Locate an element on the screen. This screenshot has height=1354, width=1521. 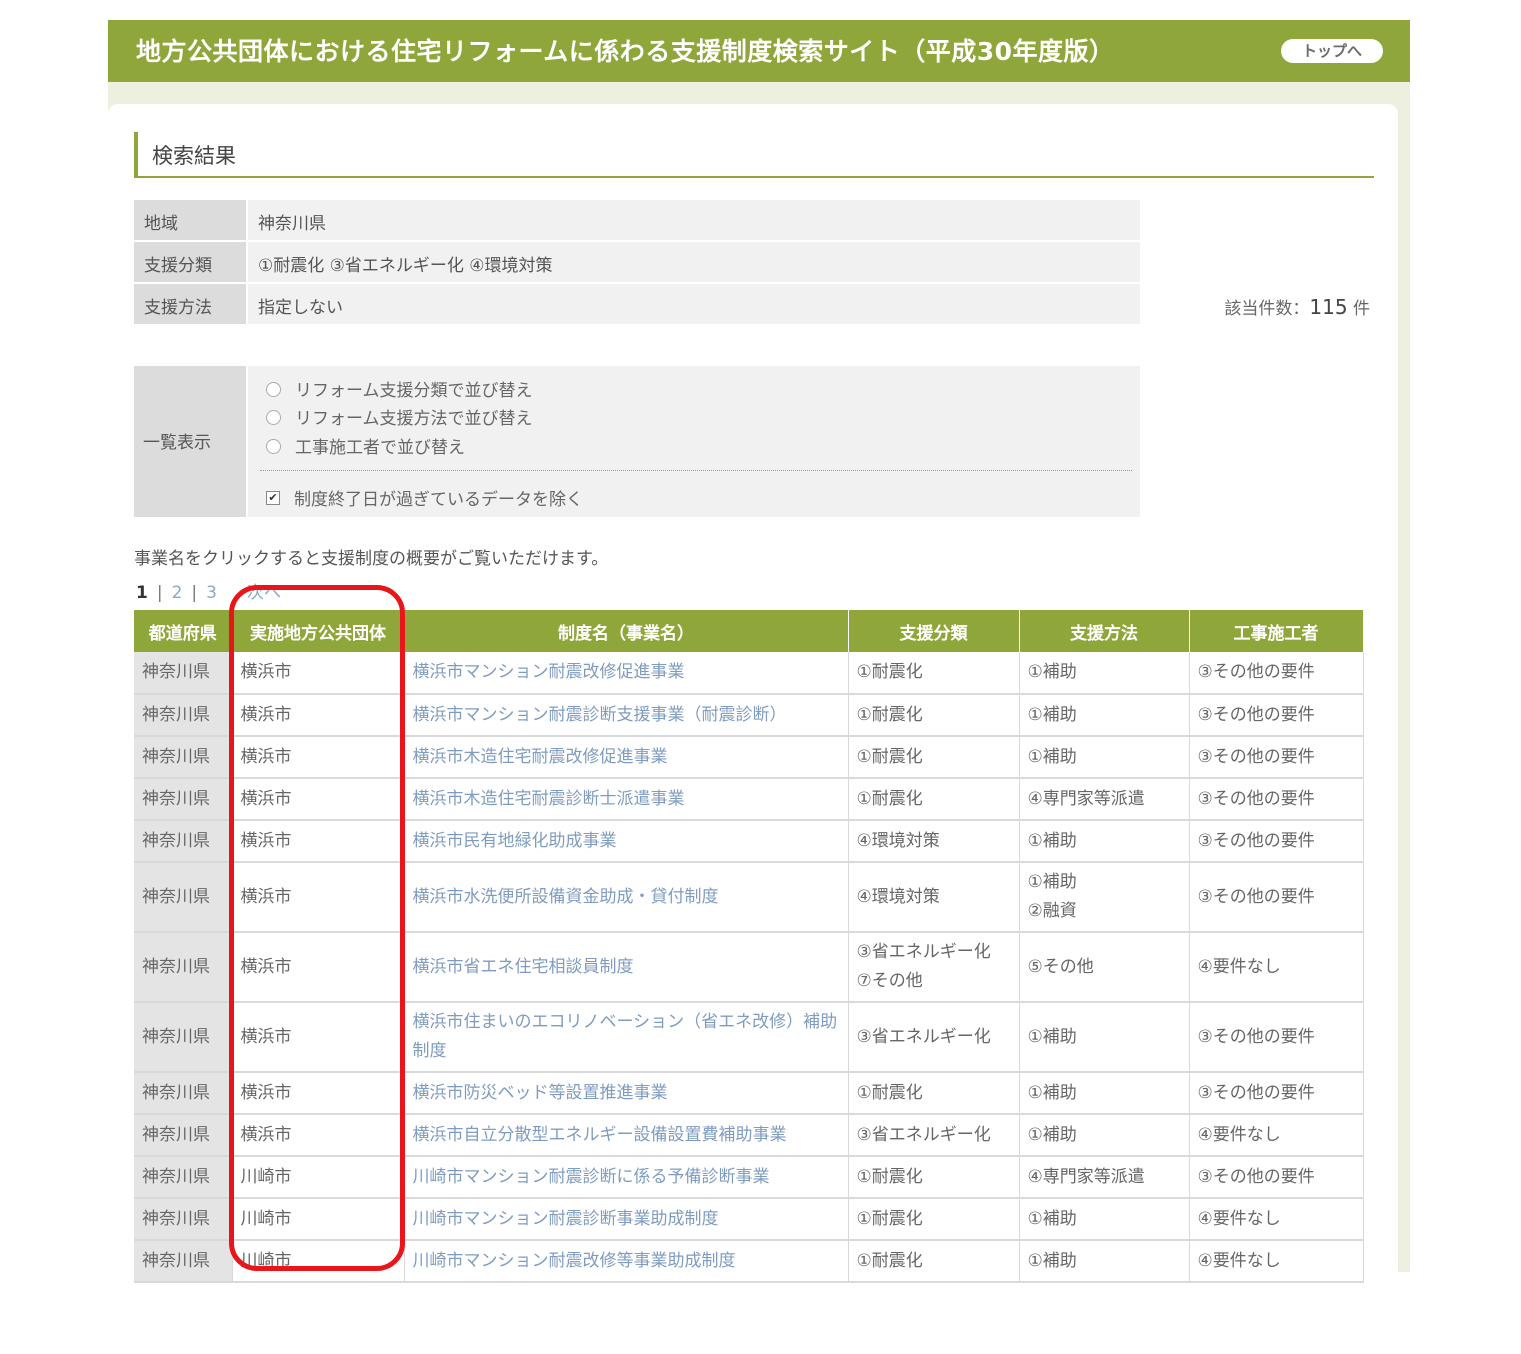
column-header-category: 支援分類 is located at coordinates (934, 631).